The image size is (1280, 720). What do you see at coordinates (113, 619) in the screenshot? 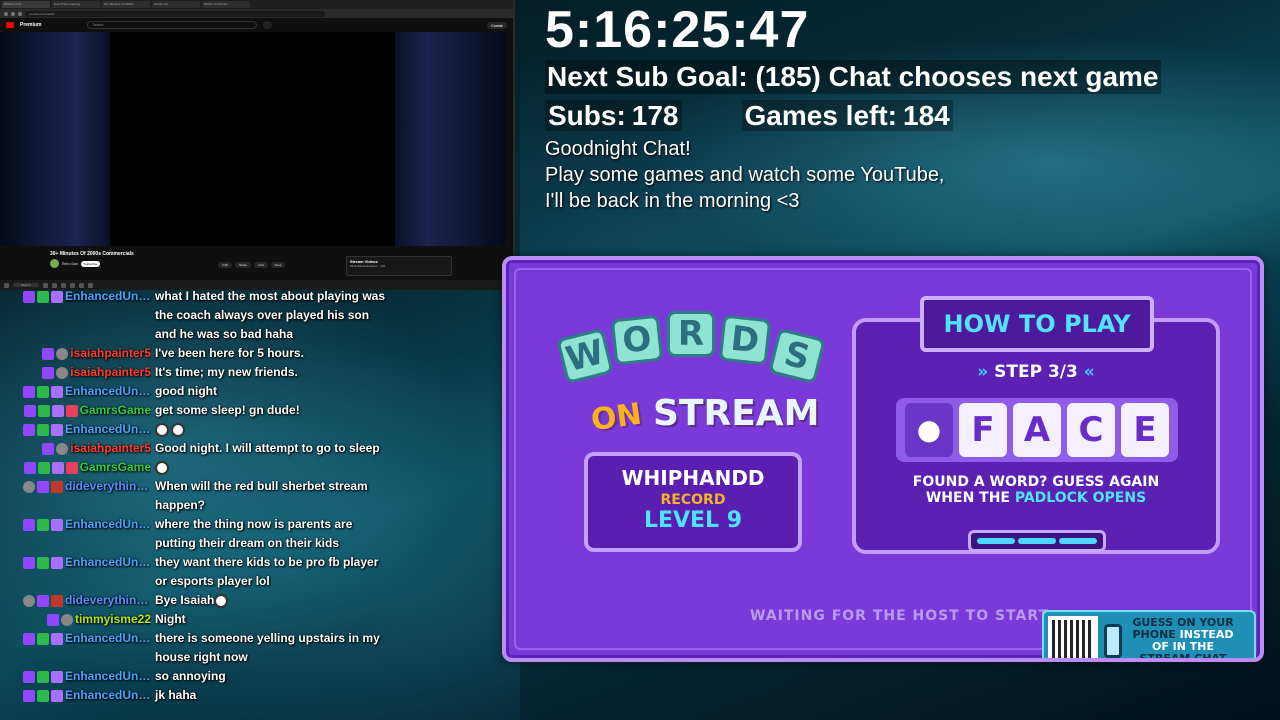
I see `chat-username: timmyisme22` at bounding box center [113, 619].